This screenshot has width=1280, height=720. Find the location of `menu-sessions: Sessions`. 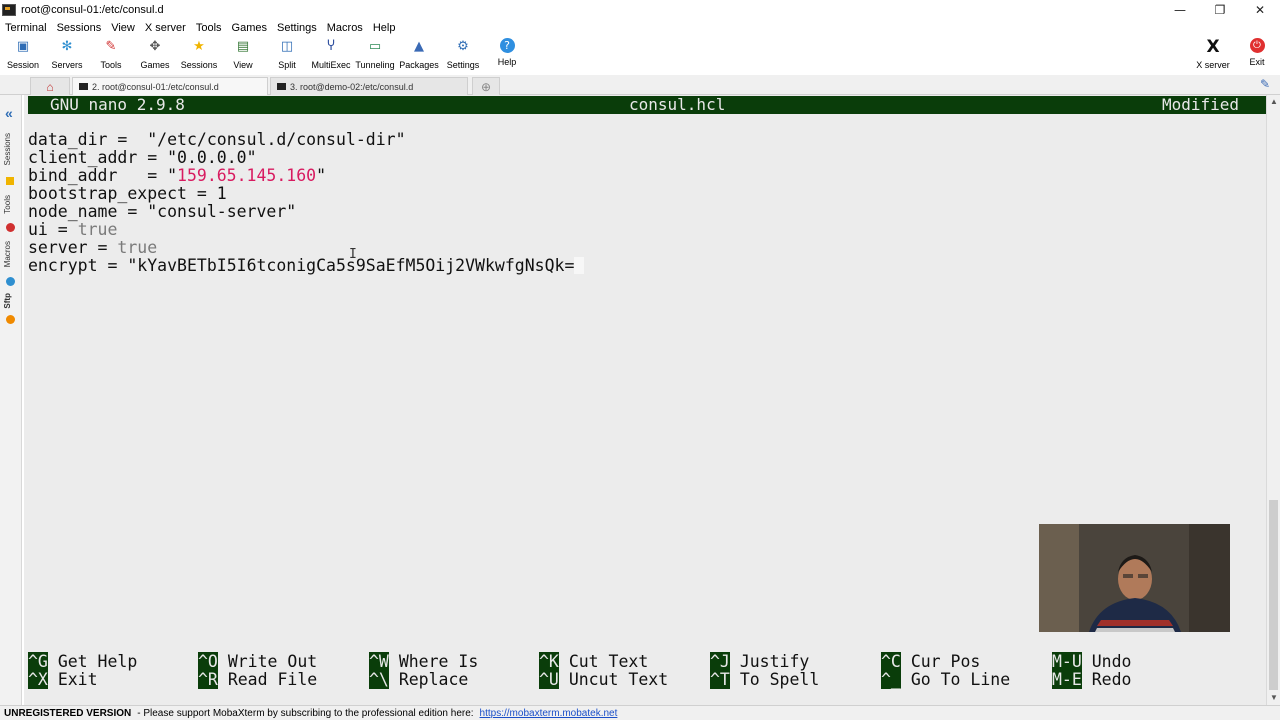

menu-sessions: Sessions is located at coordinates (79, 28).